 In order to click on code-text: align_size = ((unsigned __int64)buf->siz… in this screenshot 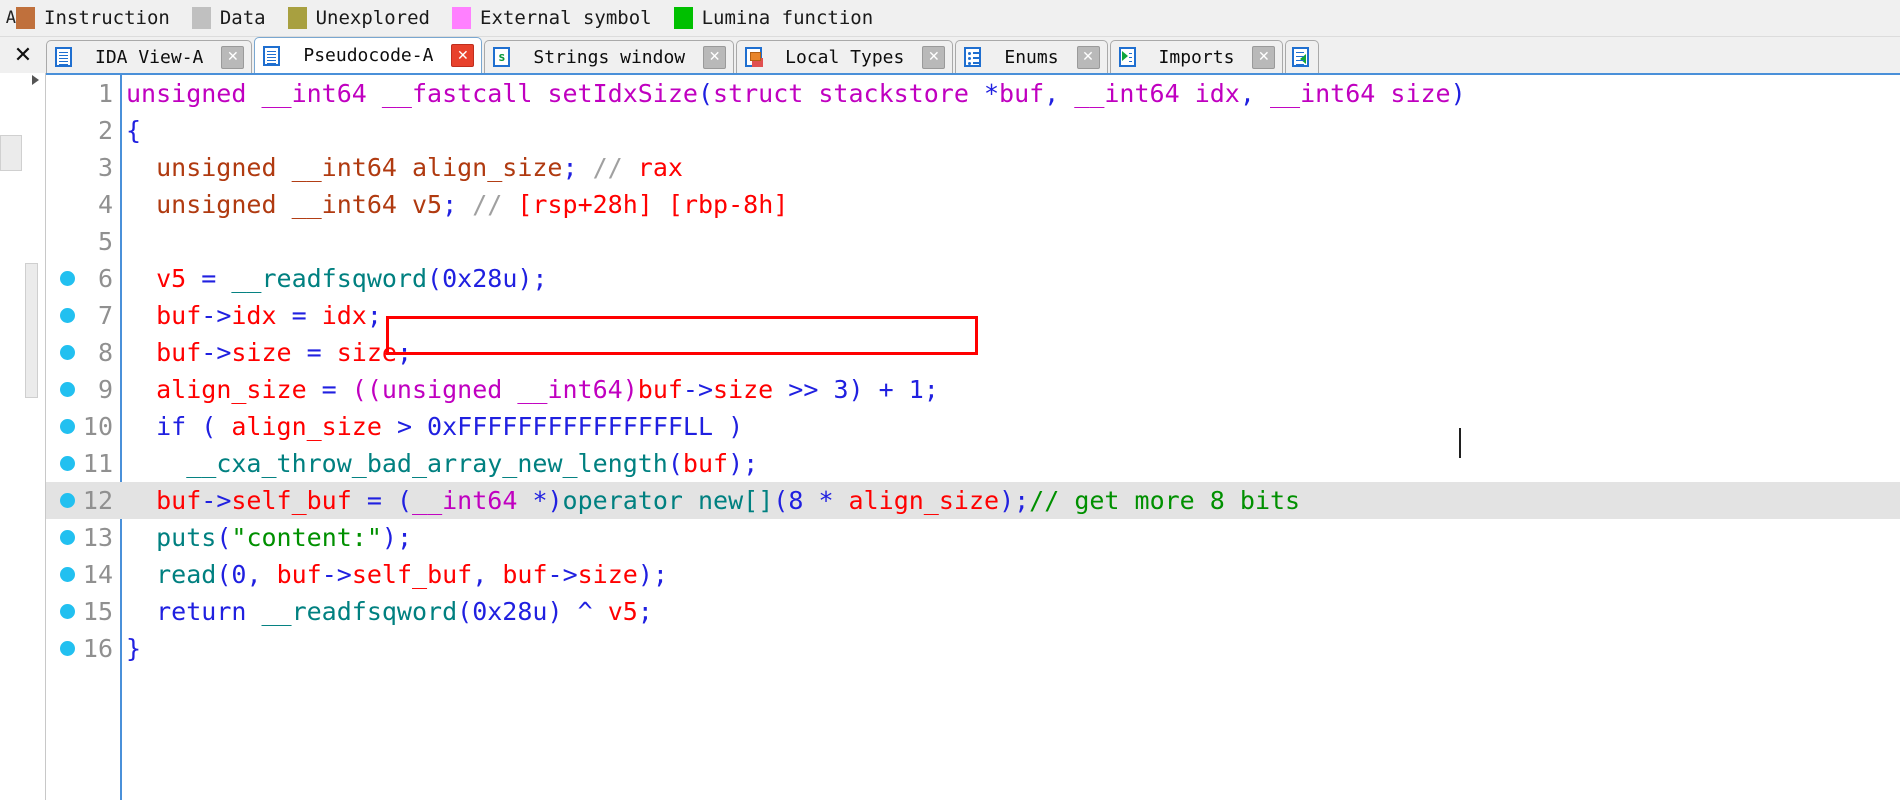, I will do `click(1009, 389)`.